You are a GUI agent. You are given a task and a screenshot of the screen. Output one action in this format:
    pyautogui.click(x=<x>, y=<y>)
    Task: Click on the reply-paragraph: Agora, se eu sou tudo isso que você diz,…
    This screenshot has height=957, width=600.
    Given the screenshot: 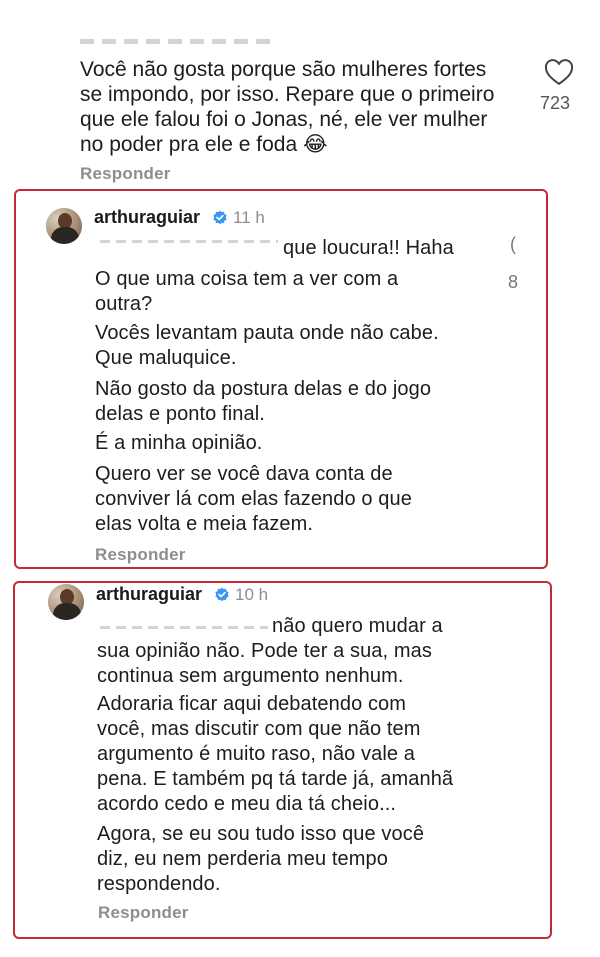 What is the action you would take?
    pyautogui.click(x=261, y=859)
    